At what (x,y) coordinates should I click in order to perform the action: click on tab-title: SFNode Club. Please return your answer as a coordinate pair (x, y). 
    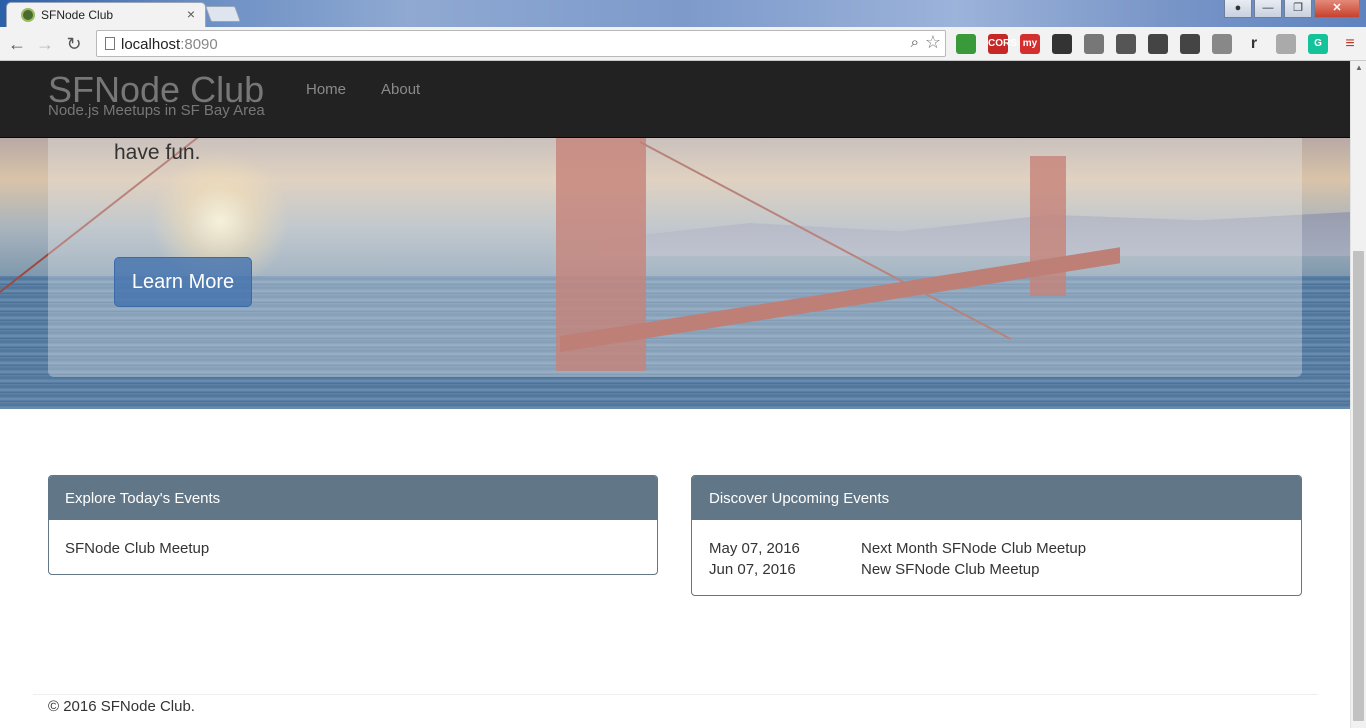
    Looking at the image, I should click on (77, 15).